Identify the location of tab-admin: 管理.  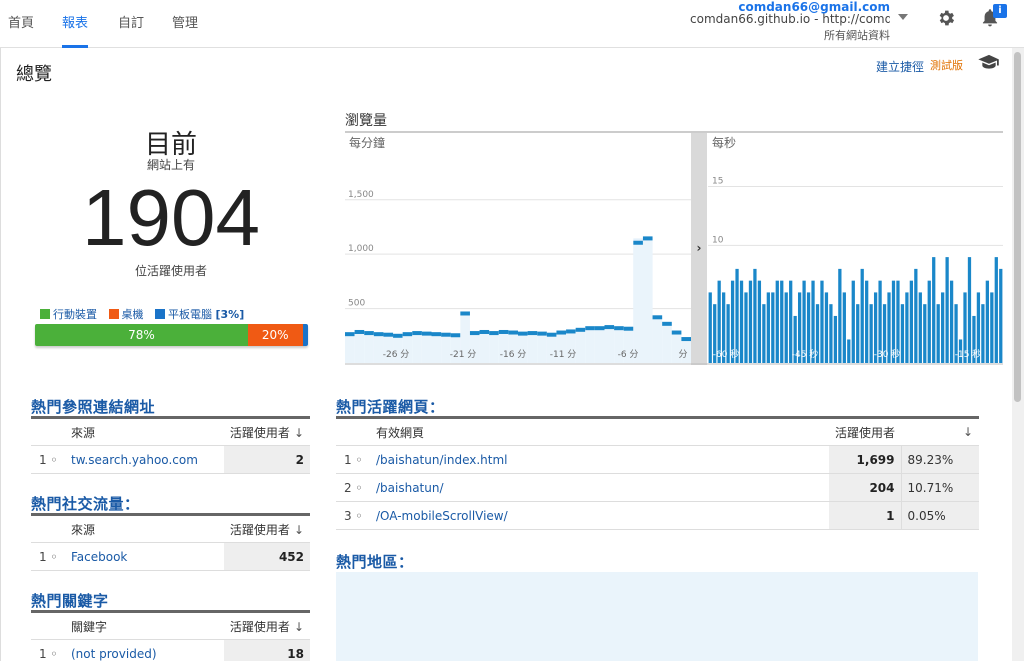
(185, 30).